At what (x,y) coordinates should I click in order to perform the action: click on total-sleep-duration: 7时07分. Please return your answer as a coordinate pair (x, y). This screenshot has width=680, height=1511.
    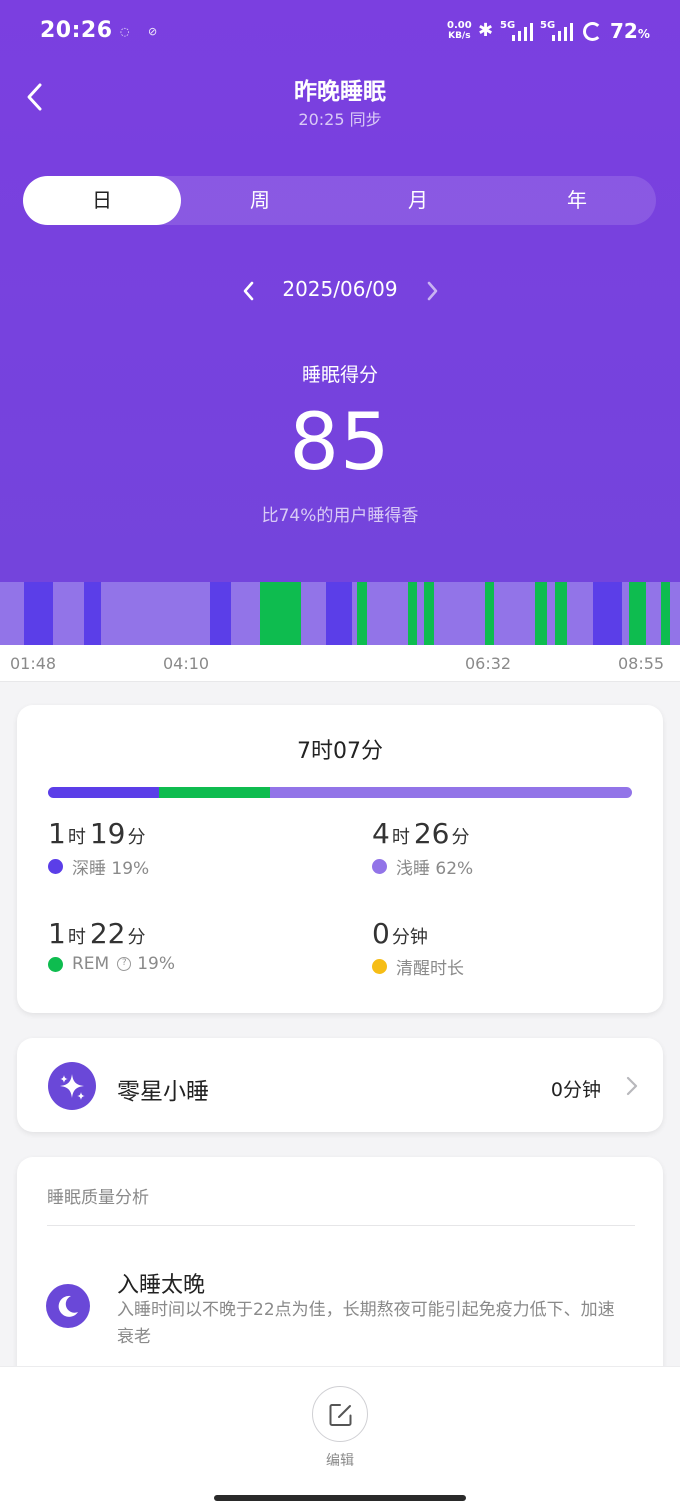
    Looking at the image, I should click on (340, 751).